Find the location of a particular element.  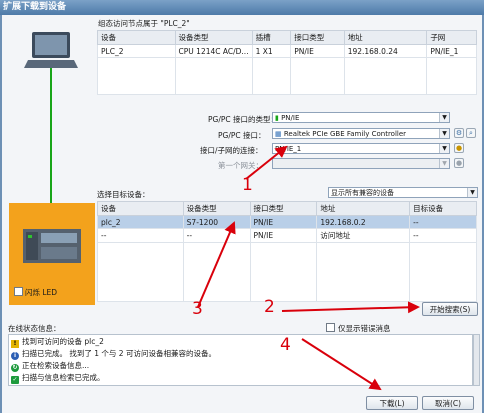

window-title: 扩展下载到设备 is located at coordinates (242, 7).